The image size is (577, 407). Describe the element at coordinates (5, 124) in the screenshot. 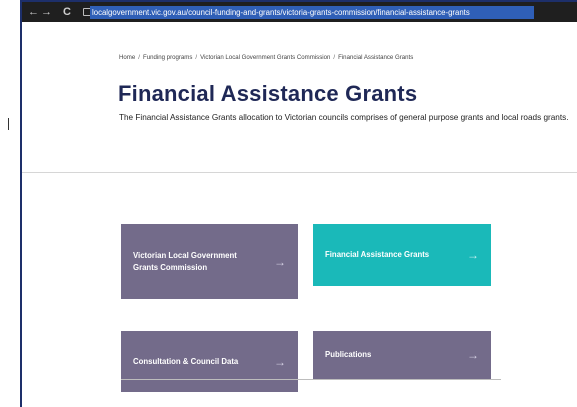

I see `edge-marker` at that location.